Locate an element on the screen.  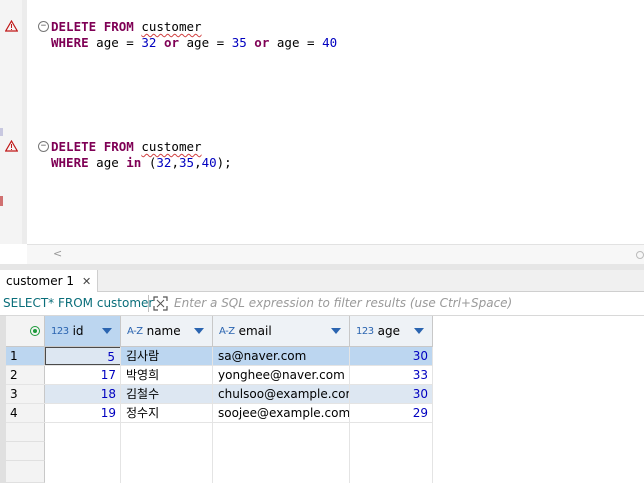
row-number: 2 is located at coordinates (25, 375).